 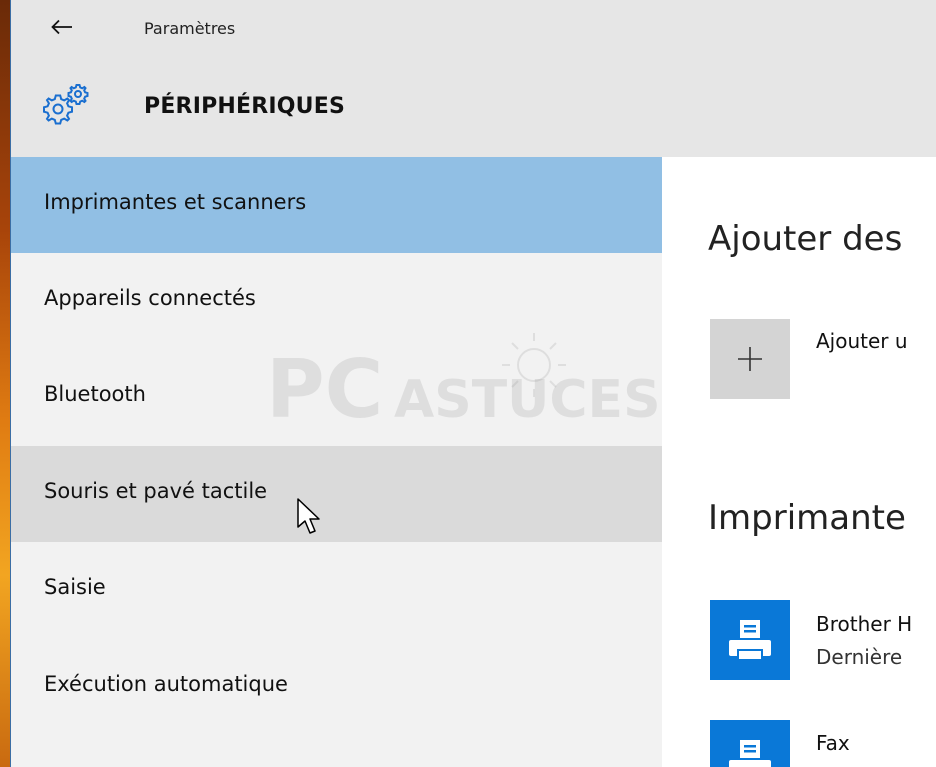 What do you see at coordinates (864, 624) in the screenshot?
I see `printer-name: Brother H` at bounding box center [864, 624].